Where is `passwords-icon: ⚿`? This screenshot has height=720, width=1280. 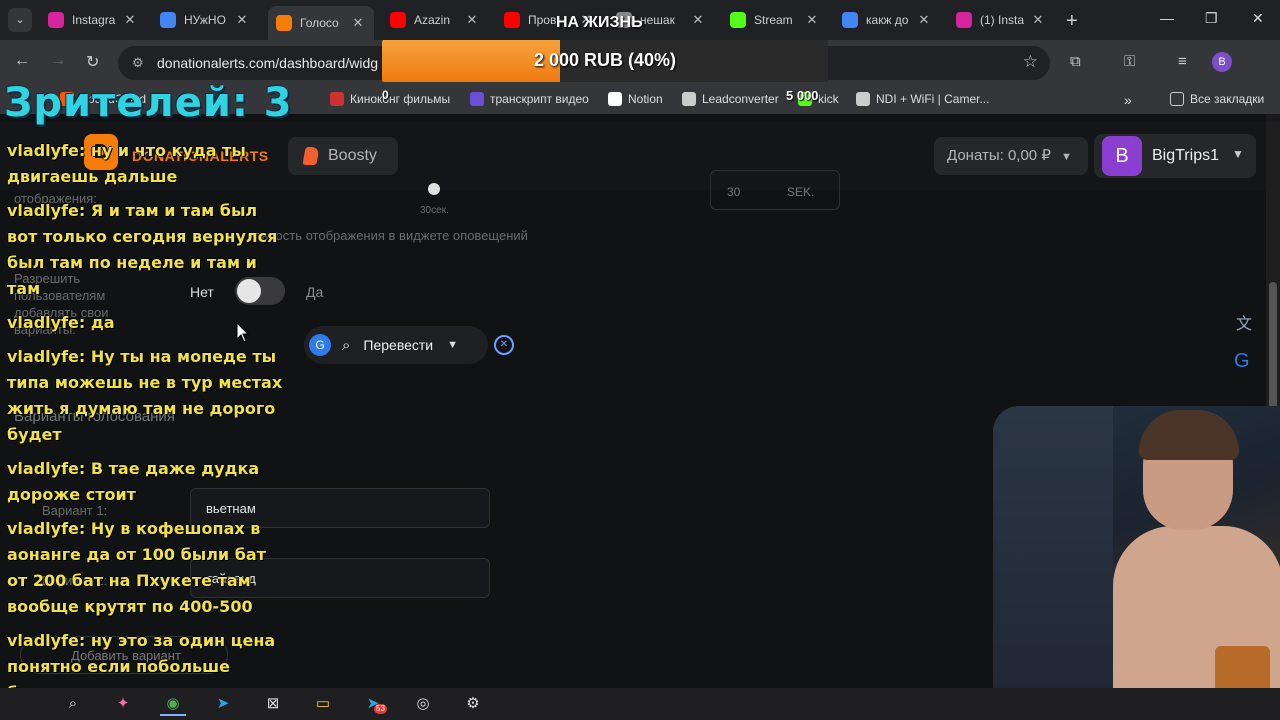
passwords-icon: ⚿ is located at coordinates (1129, 61).